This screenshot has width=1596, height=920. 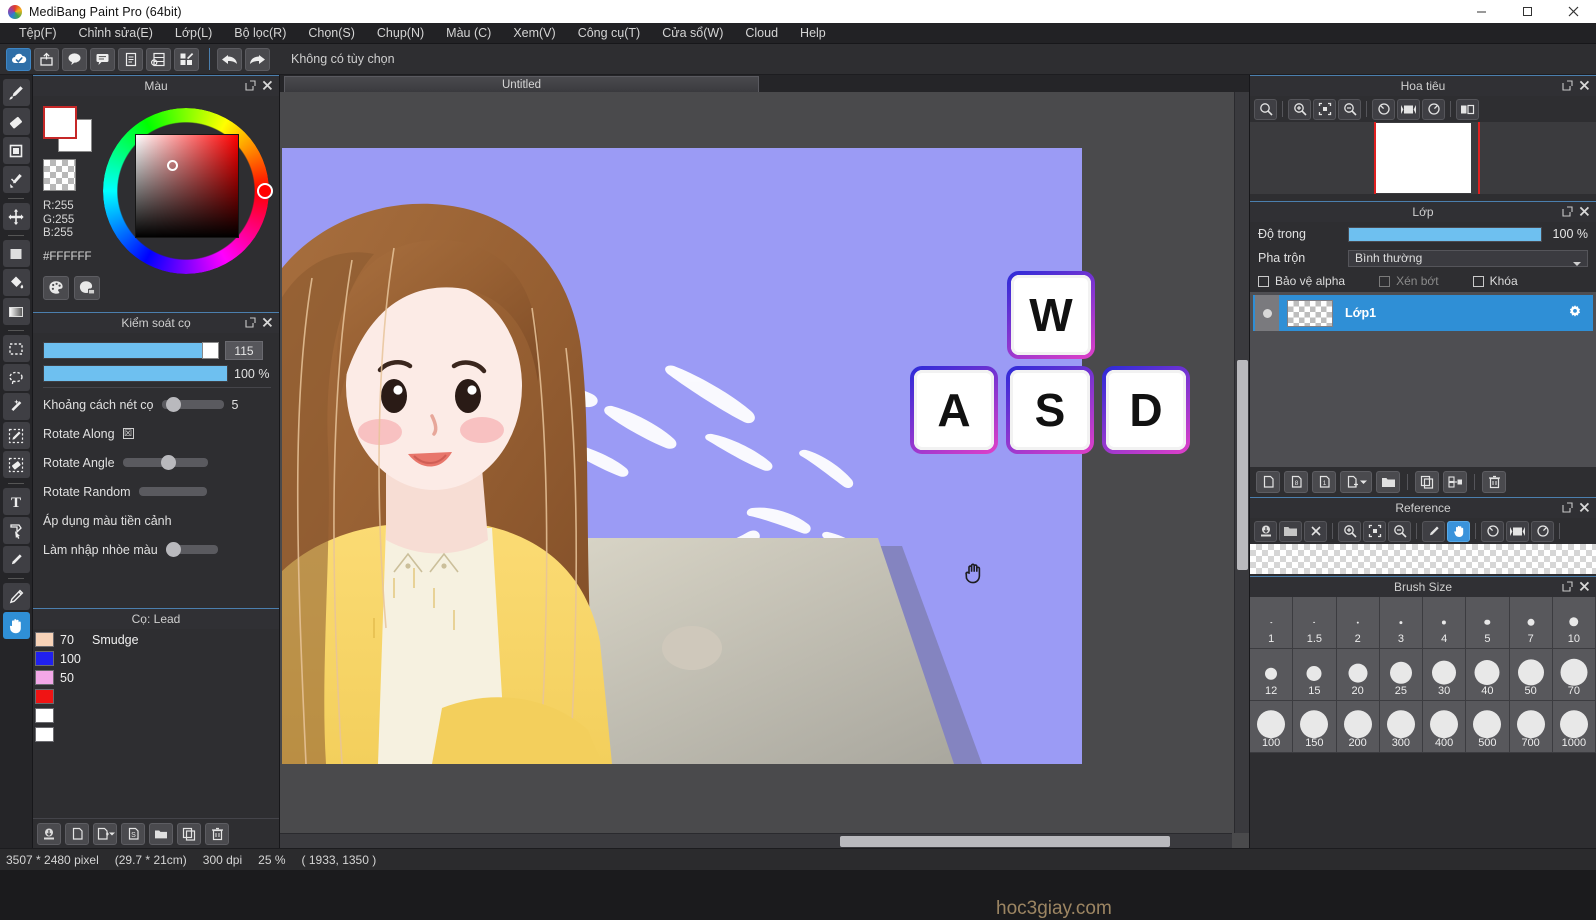 What do you see at coordinates (1324, 109) in the screenshot?
I see `fit-screen-icon` at bounding box center [1324, 109].